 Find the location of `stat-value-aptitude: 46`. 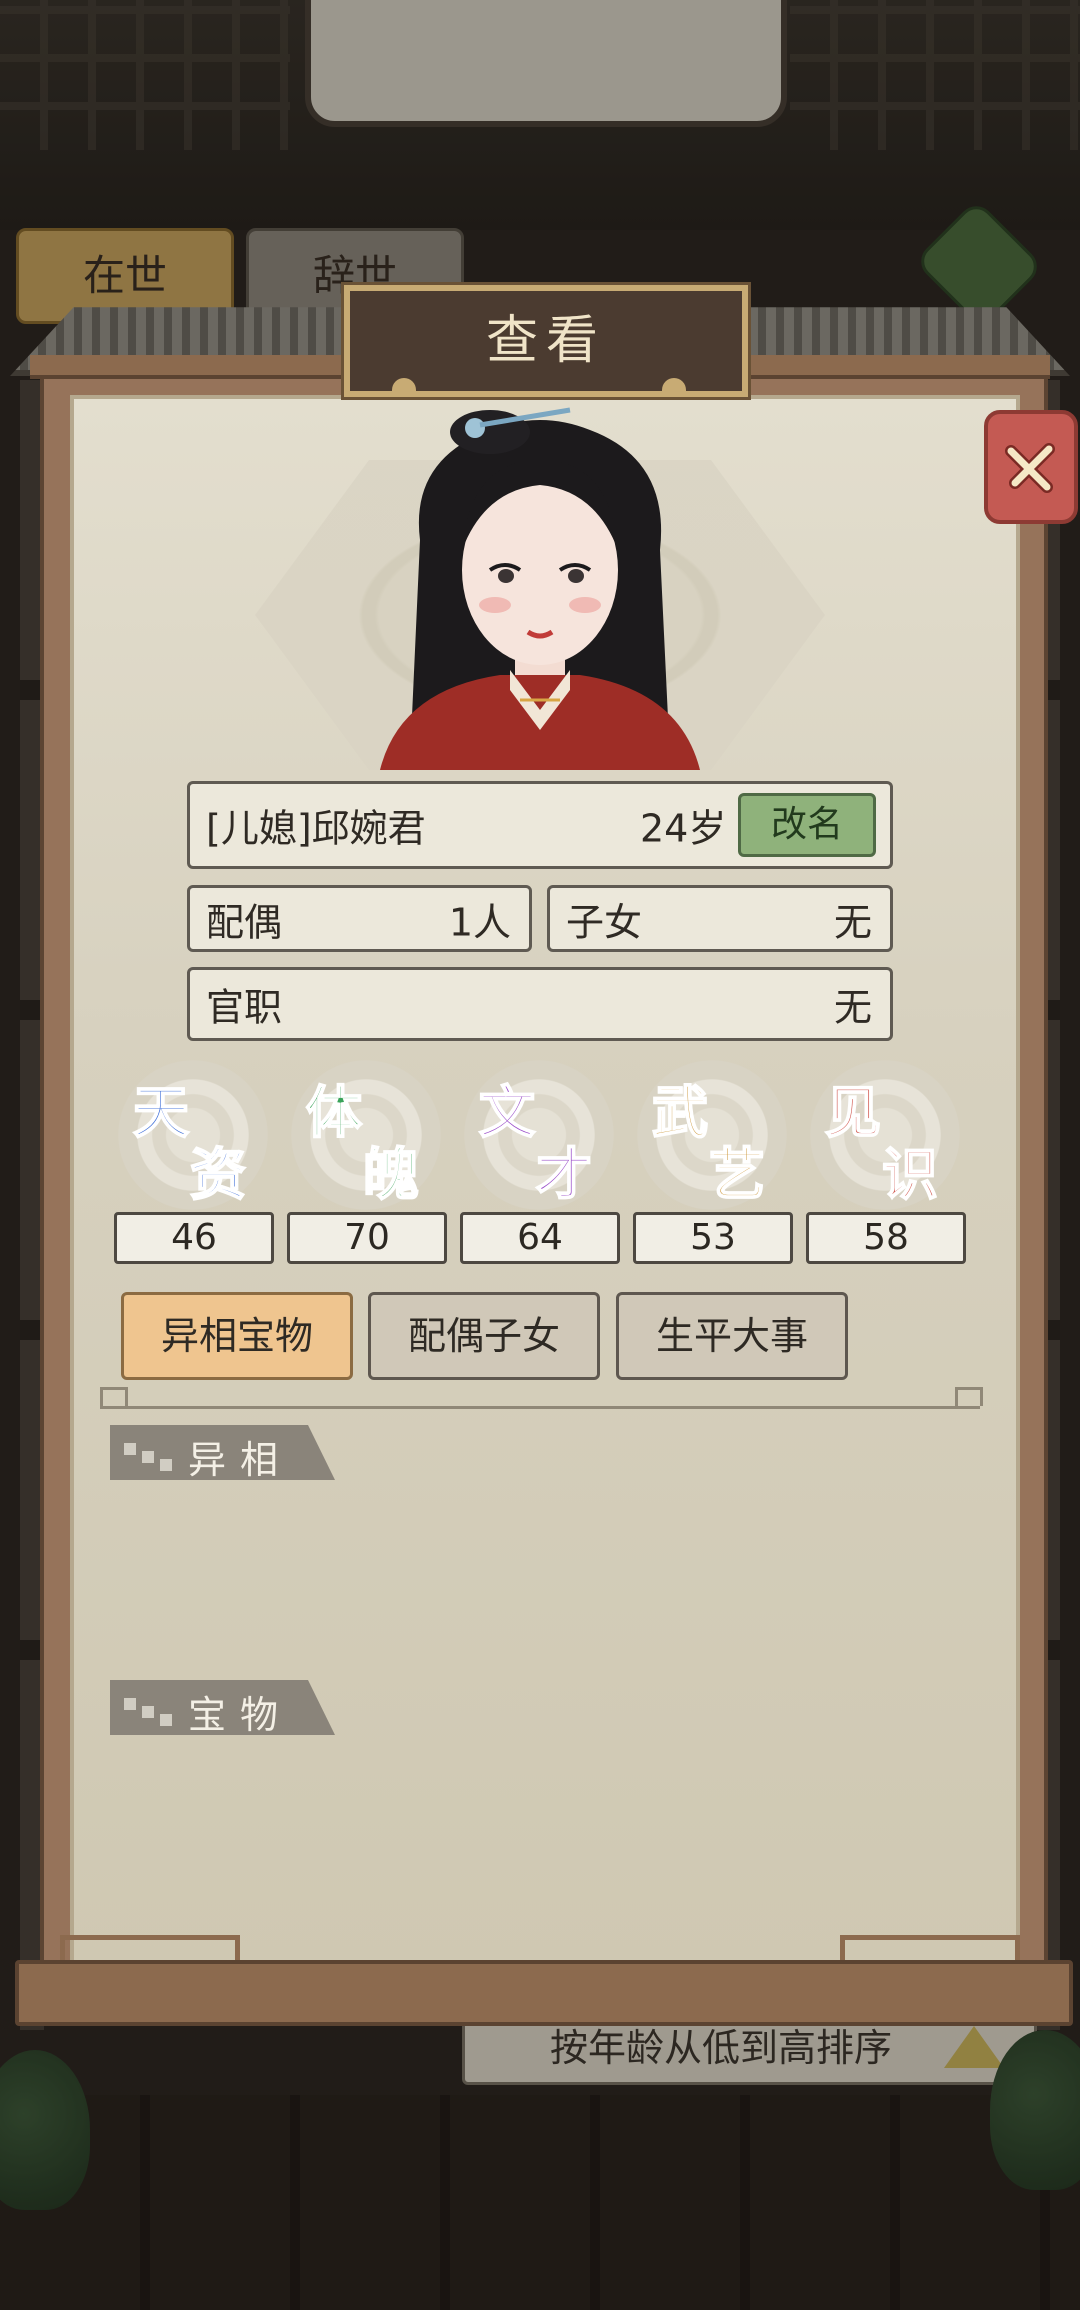

stat-value-aptitude: 46 is located at coordinates (194, 1238).